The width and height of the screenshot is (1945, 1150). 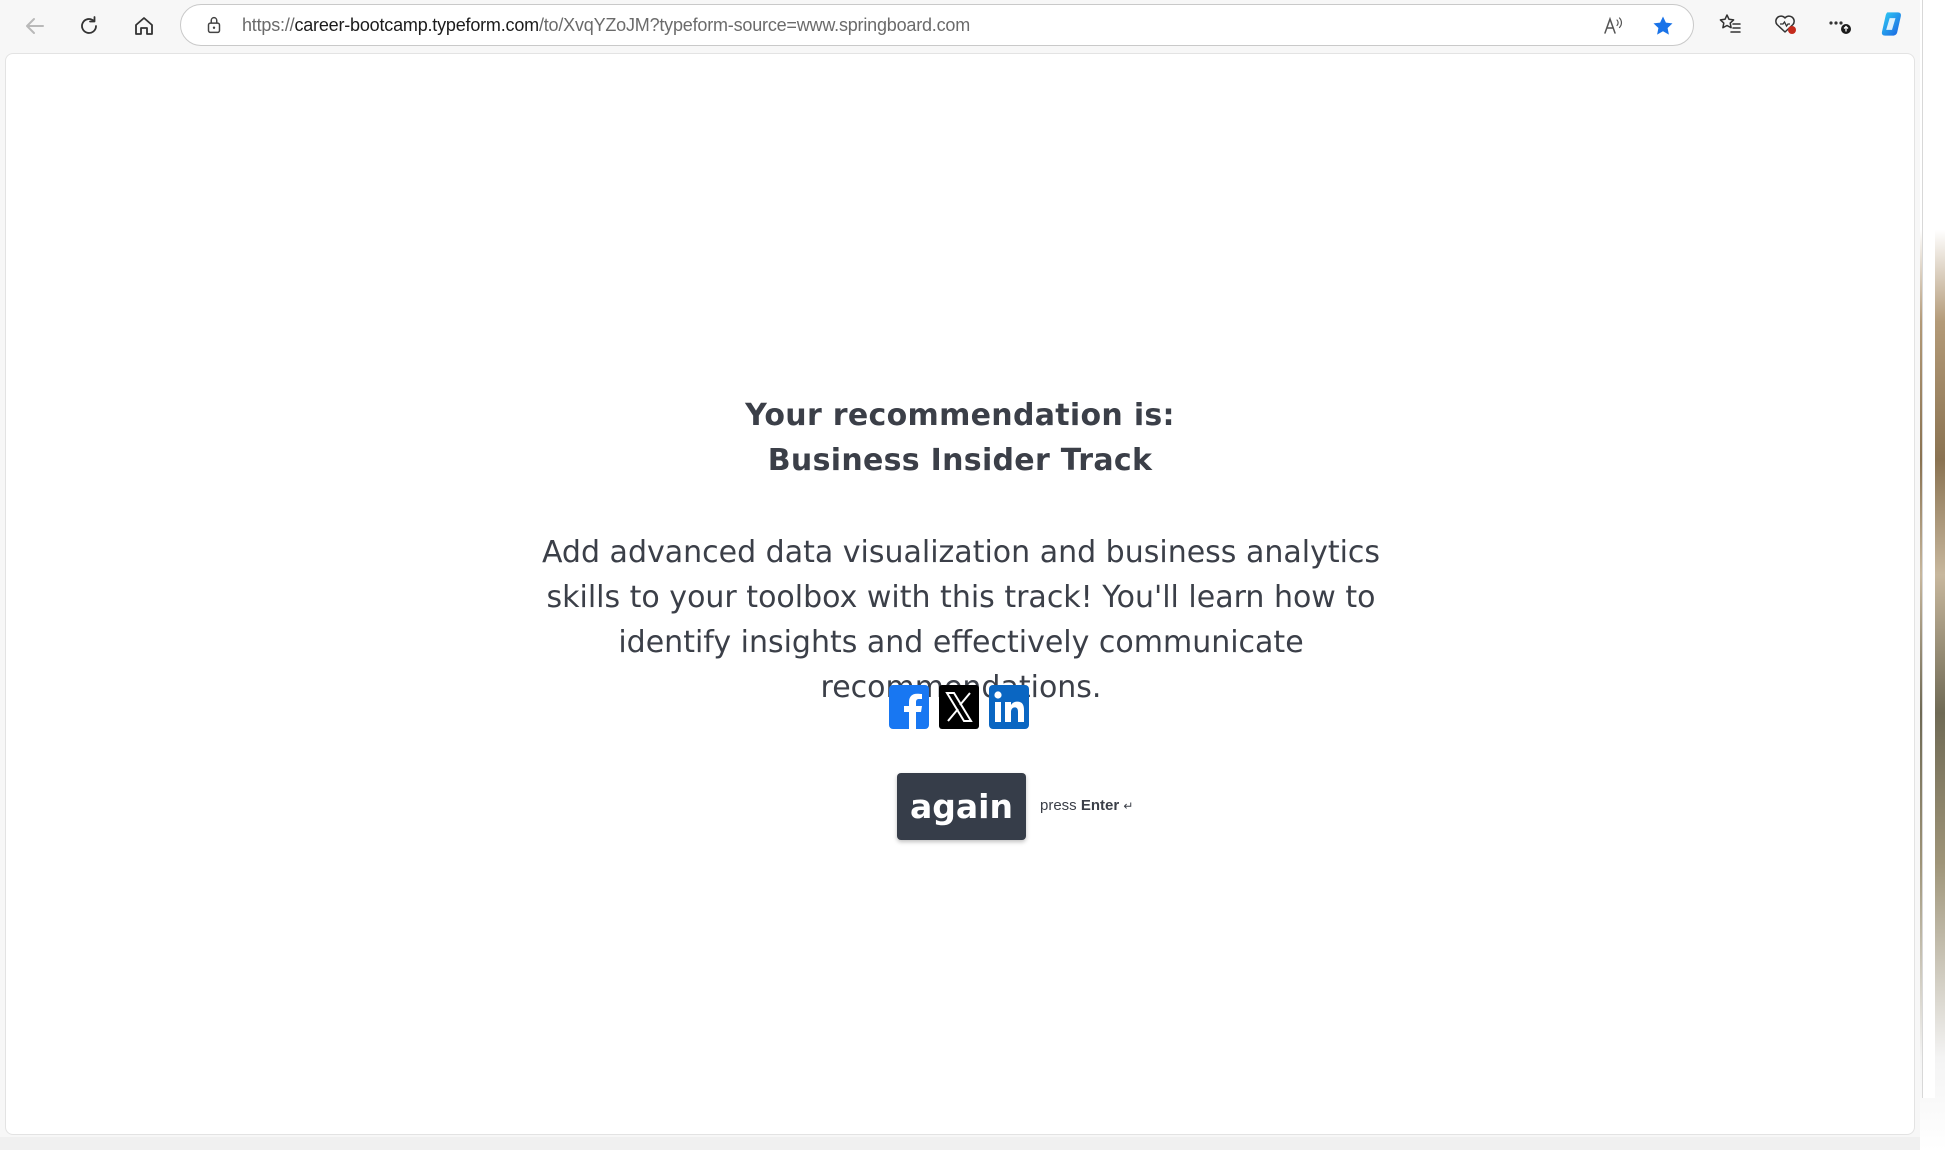 I want to click on back-arrow-icon, so click(x=35, y=26).